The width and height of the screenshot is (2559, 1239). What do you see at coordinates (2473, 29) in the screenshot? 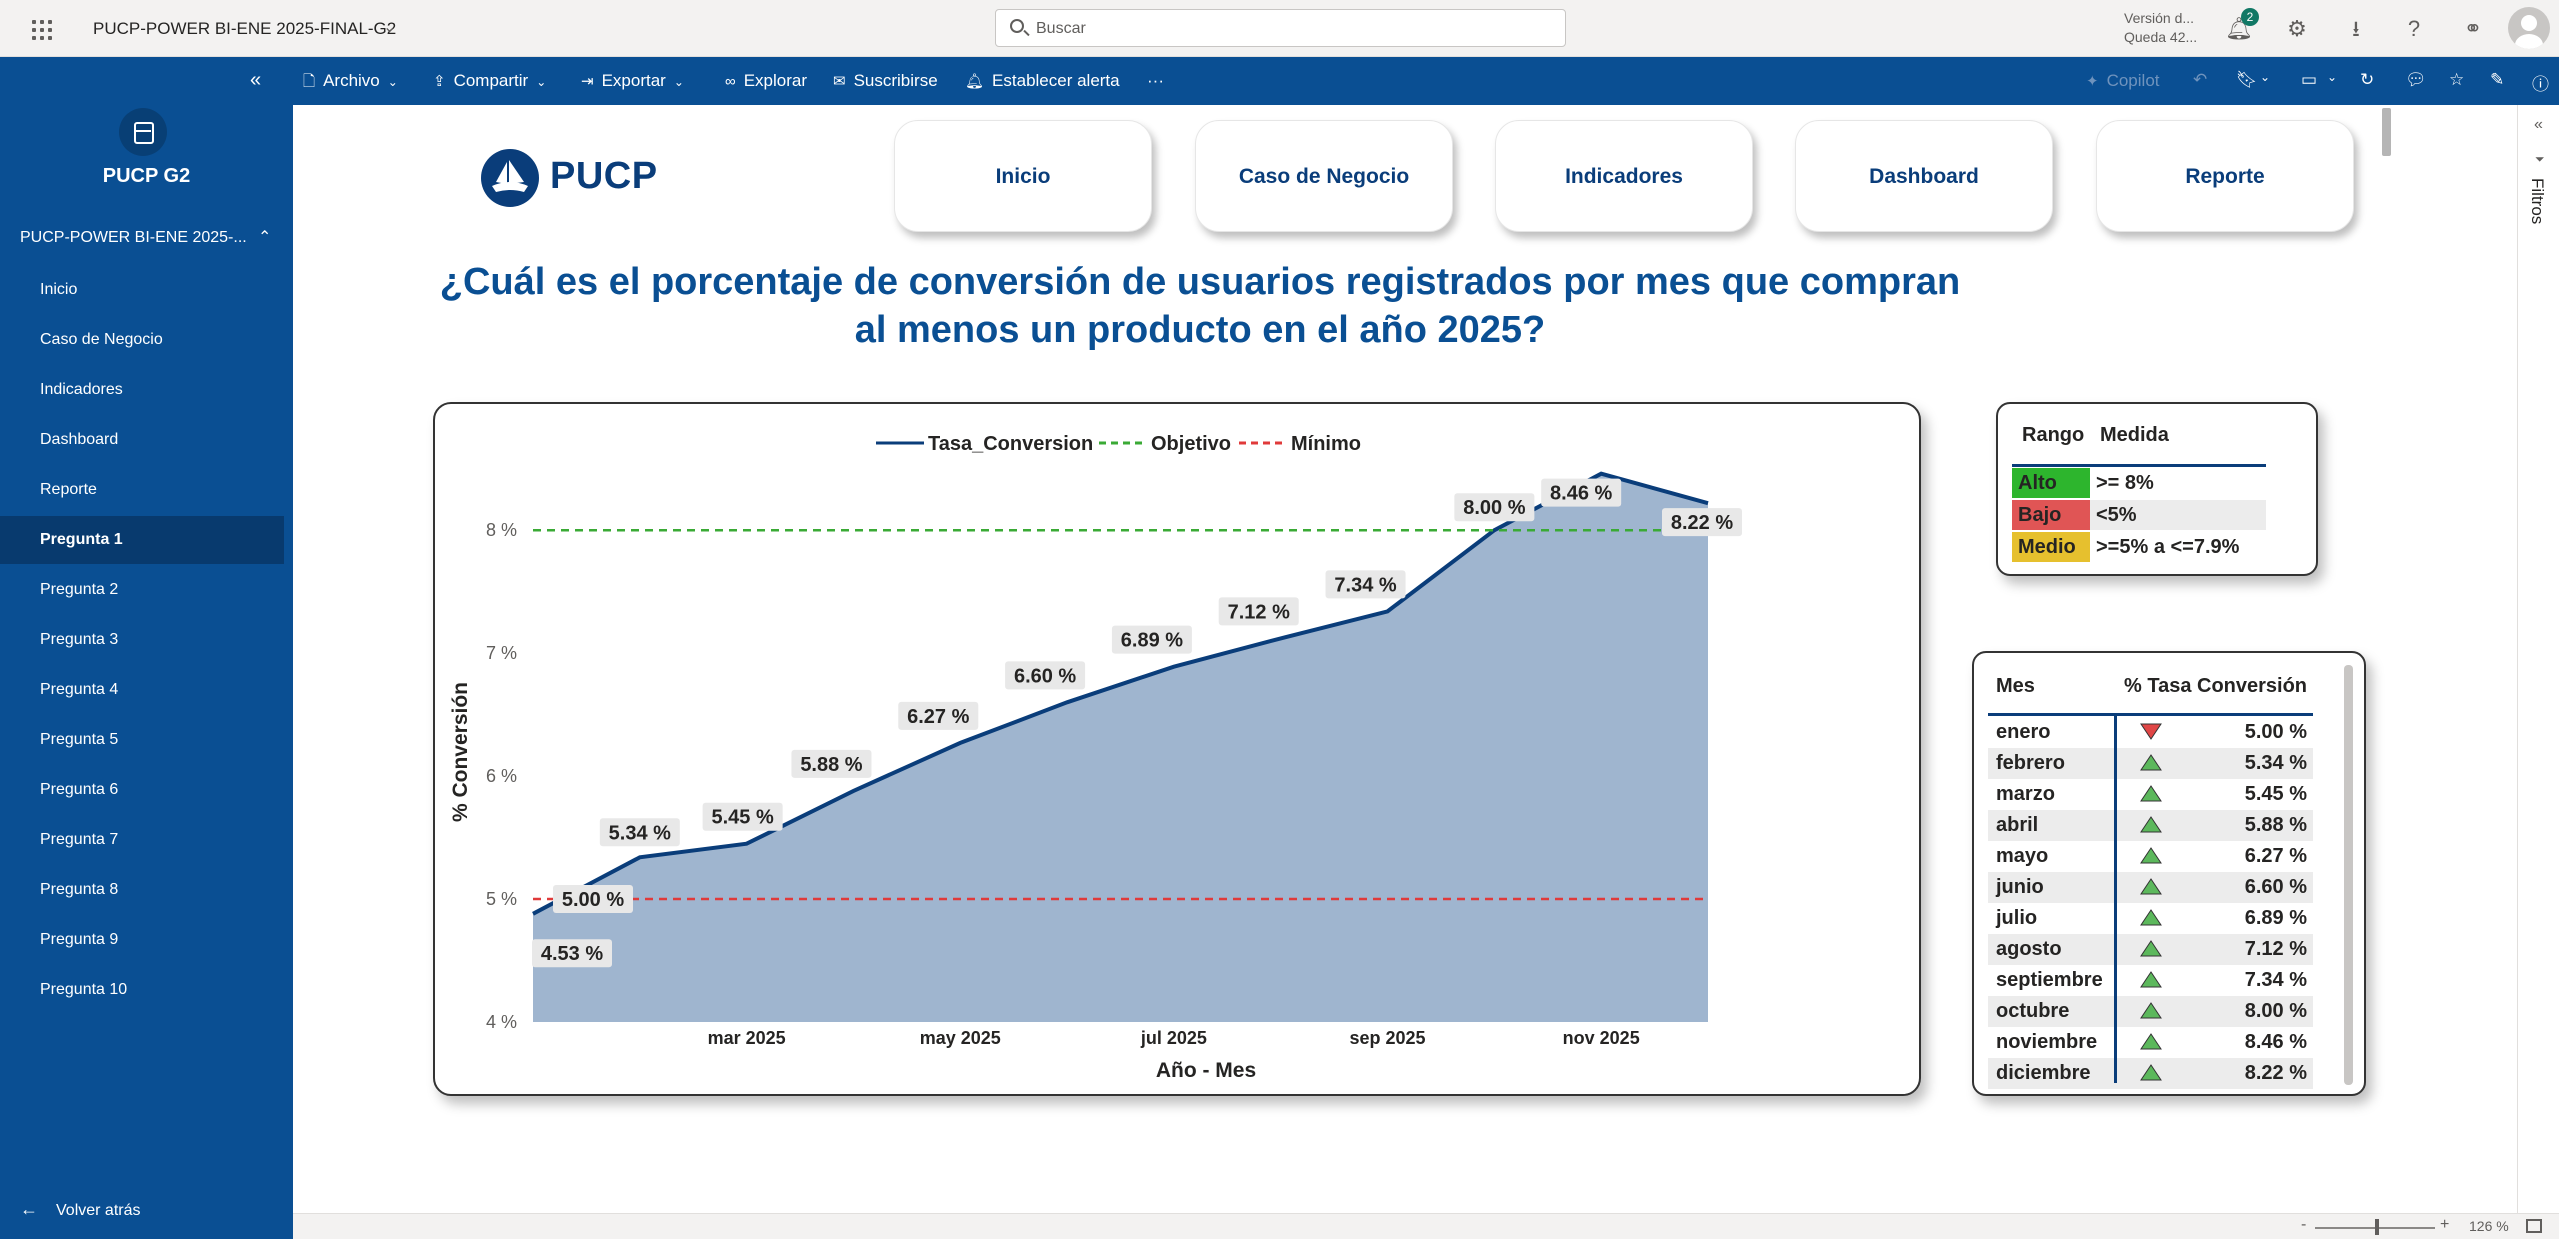
I see `share-link-icon: ⚭` at bounding box center [2473, 29].